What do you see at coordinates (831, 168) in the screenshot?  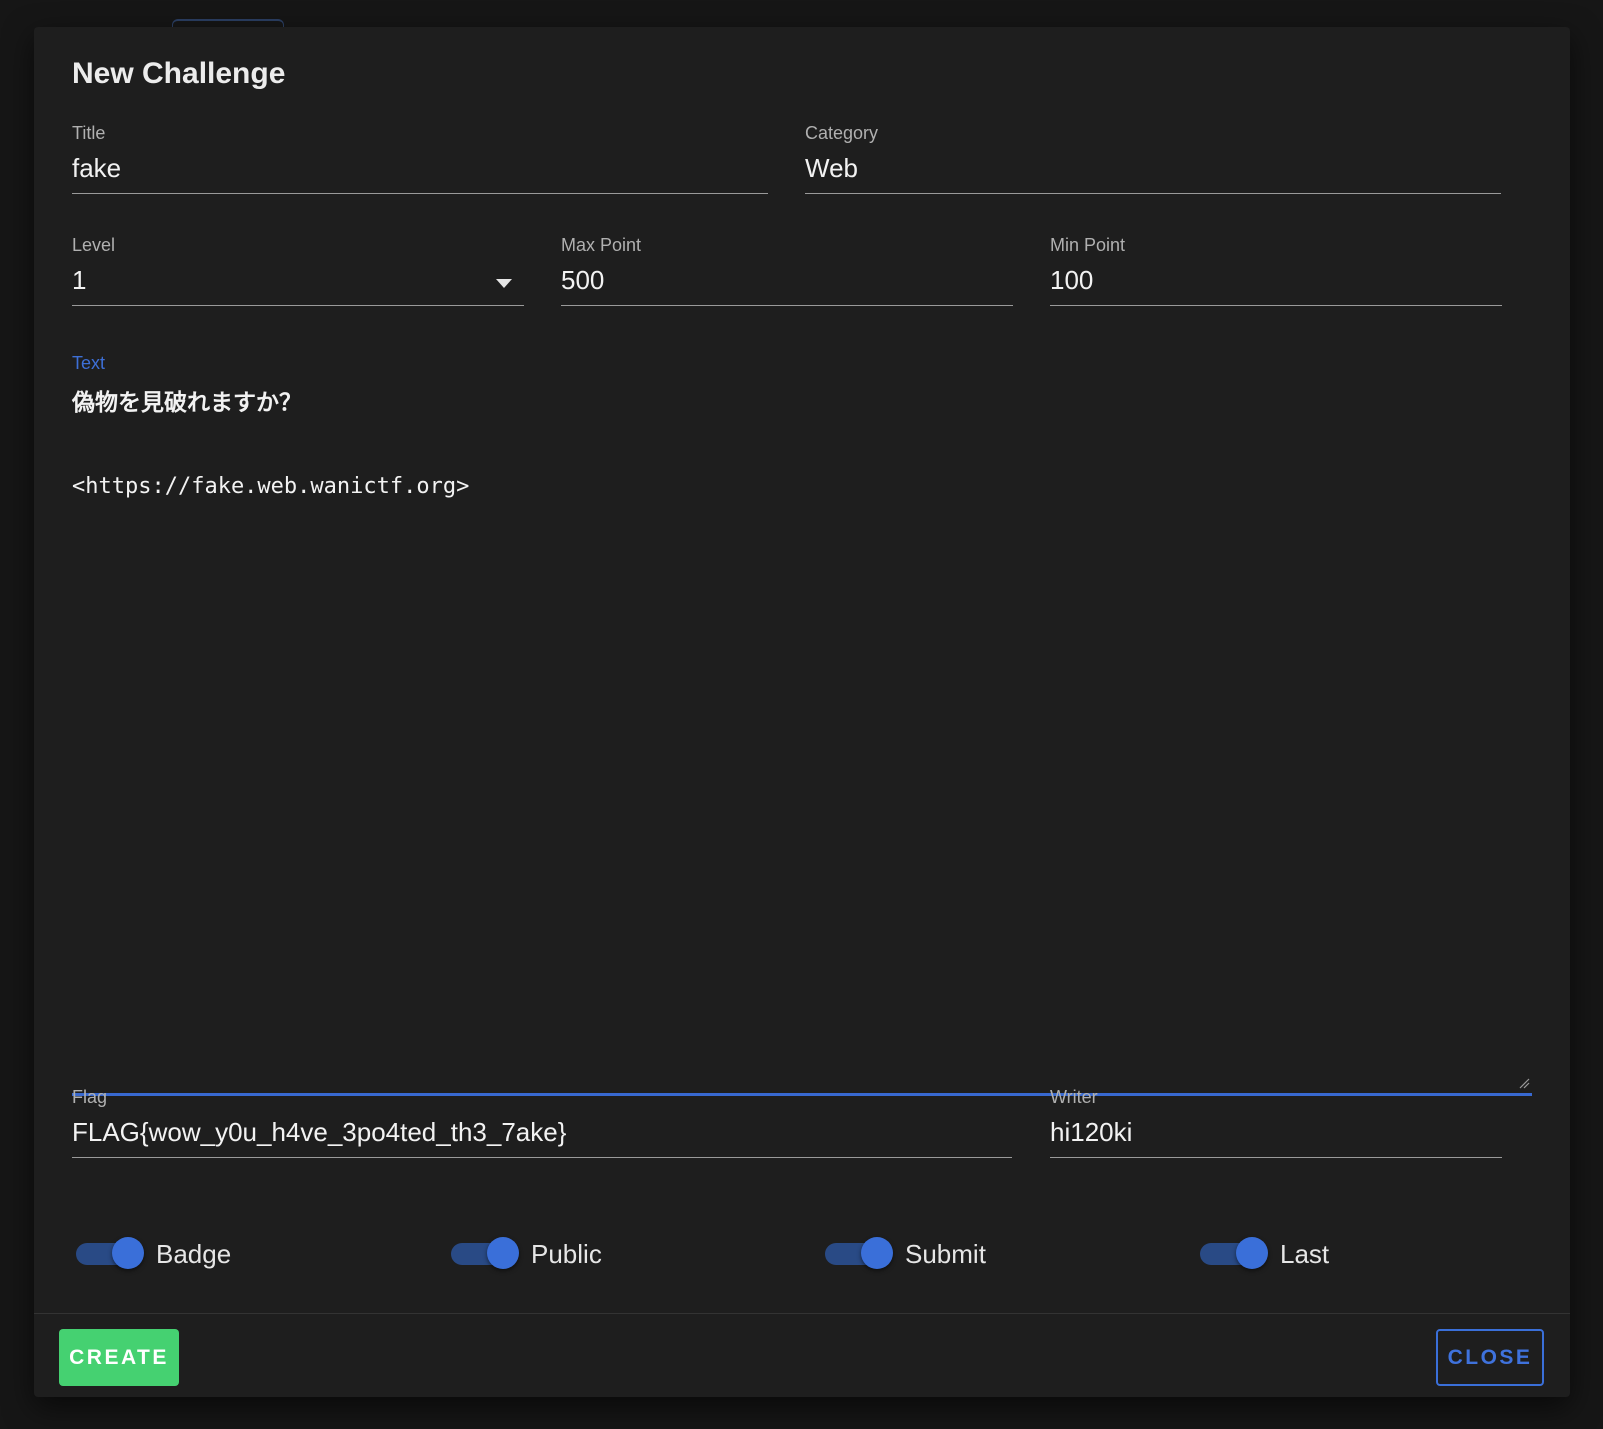 I see `category-input: Web` at bounding box center [831, 168].